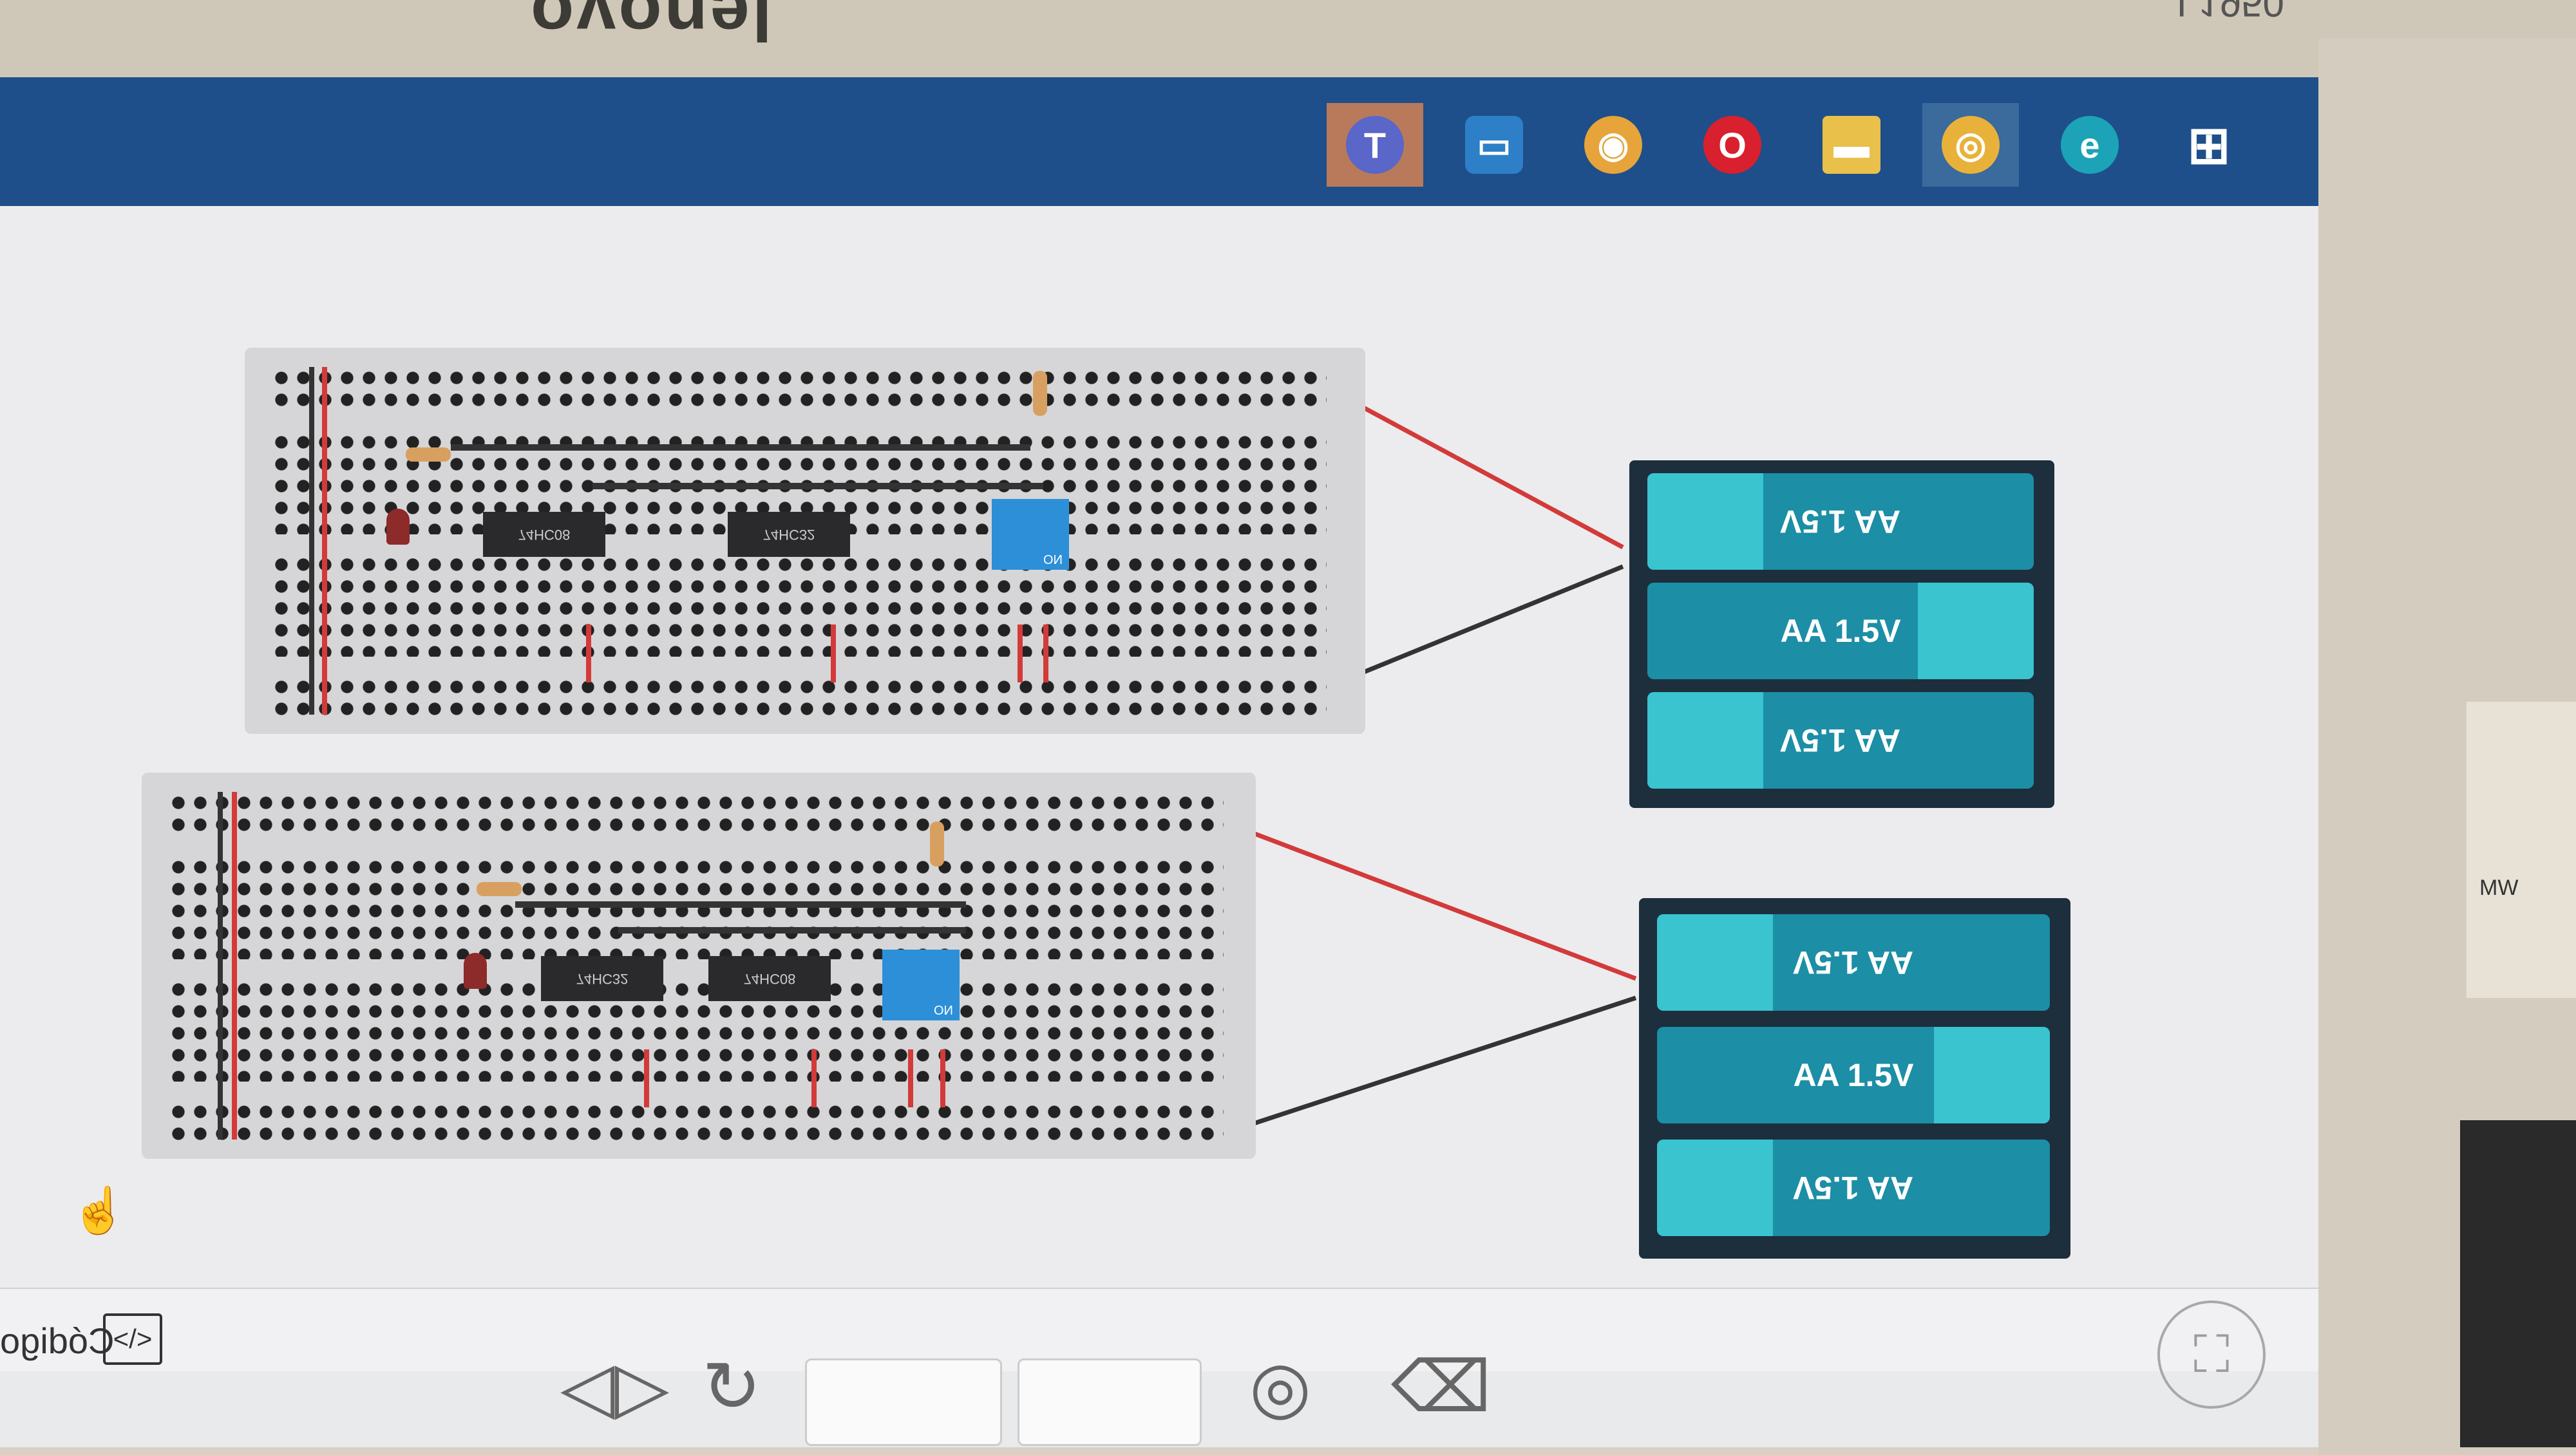 The width and height of the screenshot is (2576, 1455). Describe the element at coordinates (2518, 1283) in the screenshot. I see `desk-background` at that location.